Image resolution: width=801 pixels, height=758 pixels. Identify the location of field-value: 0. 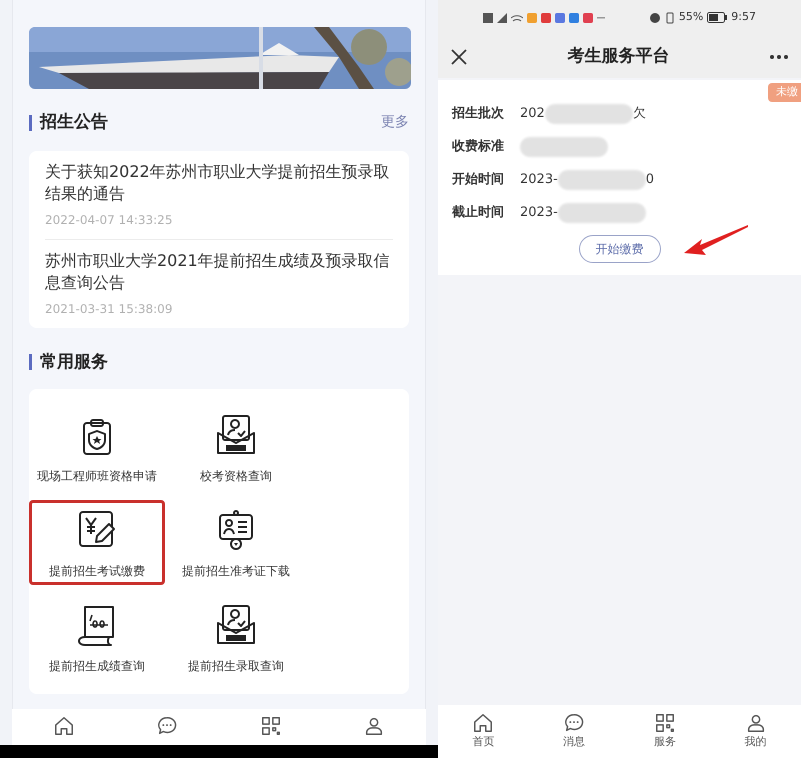
(650, 179).